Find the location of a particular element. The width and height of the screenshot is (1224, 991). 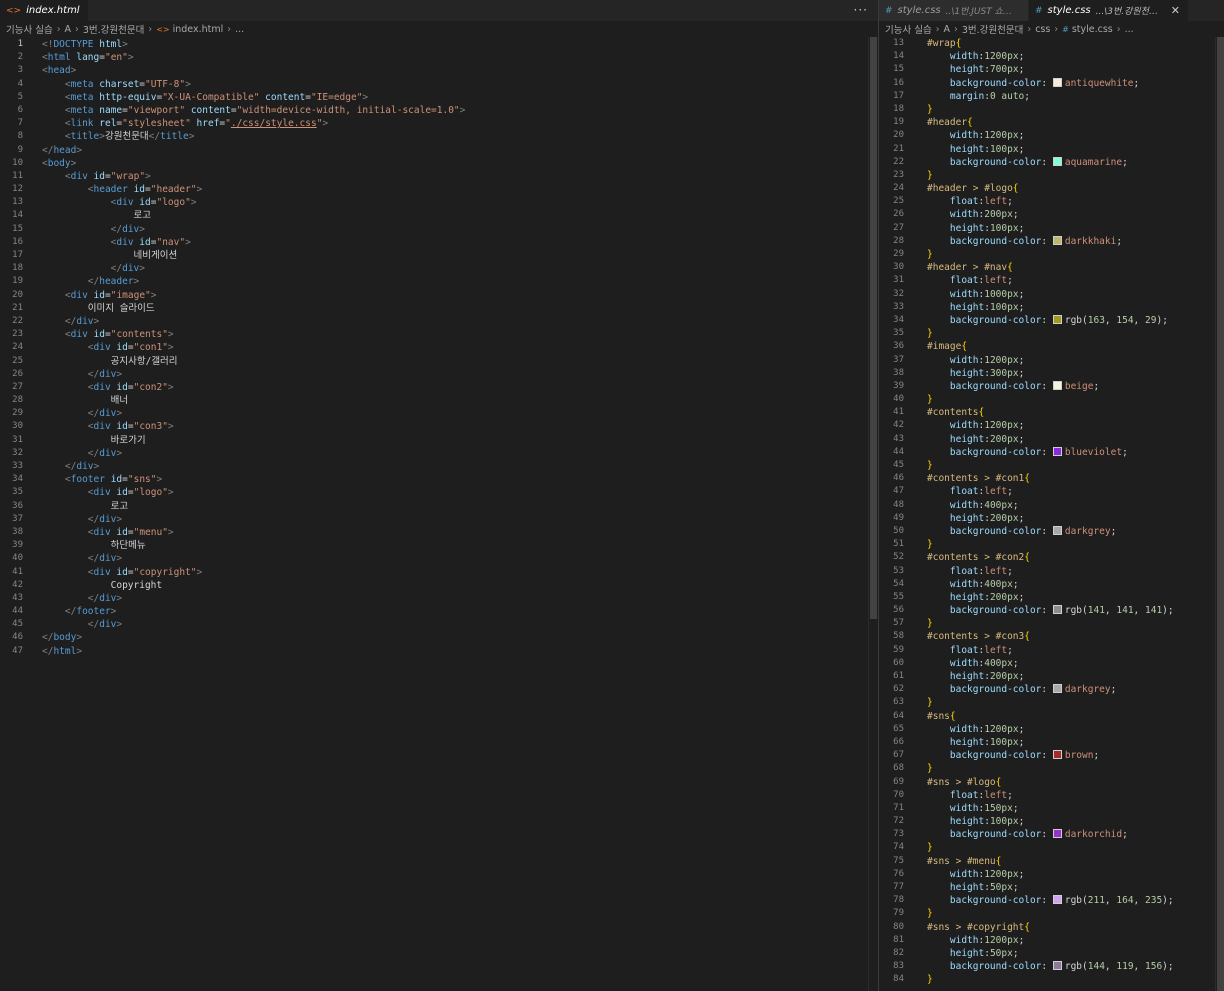

code-line: 33 </div> is located at coordinates (439, 466).